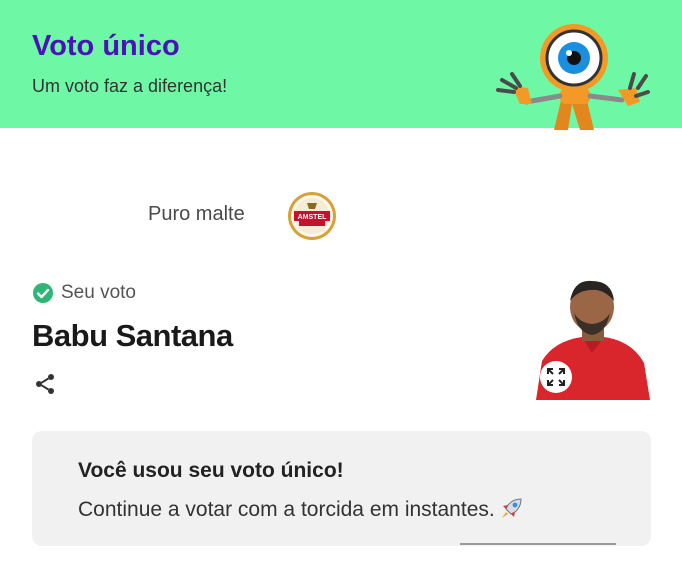  I want to click on vote-status: Seu voto, so click(84, 293).